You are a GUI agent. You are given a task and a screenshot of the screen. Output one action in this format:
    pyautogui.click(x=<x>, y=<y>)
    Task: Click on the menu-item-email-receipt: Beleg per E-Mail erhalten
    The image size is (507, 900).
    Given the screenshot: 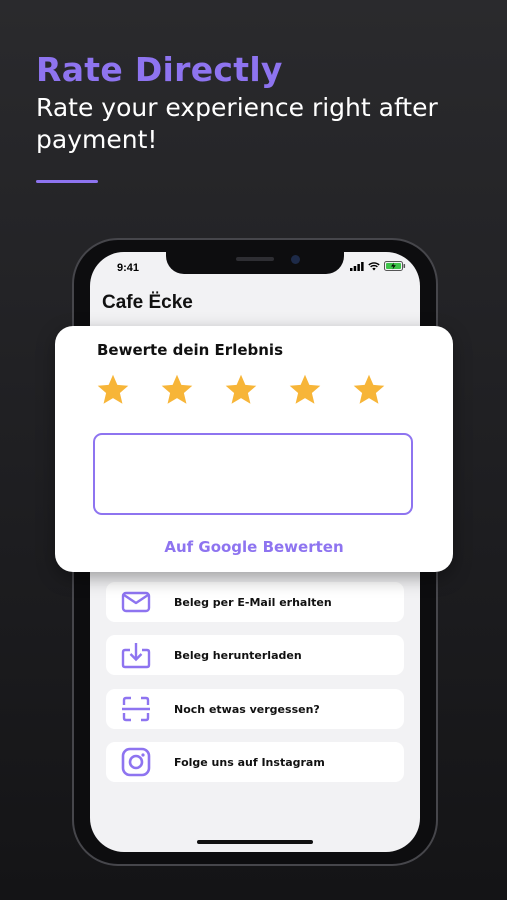 What is the action you would take?
    pyautogui.click(x=255, y=602)
    